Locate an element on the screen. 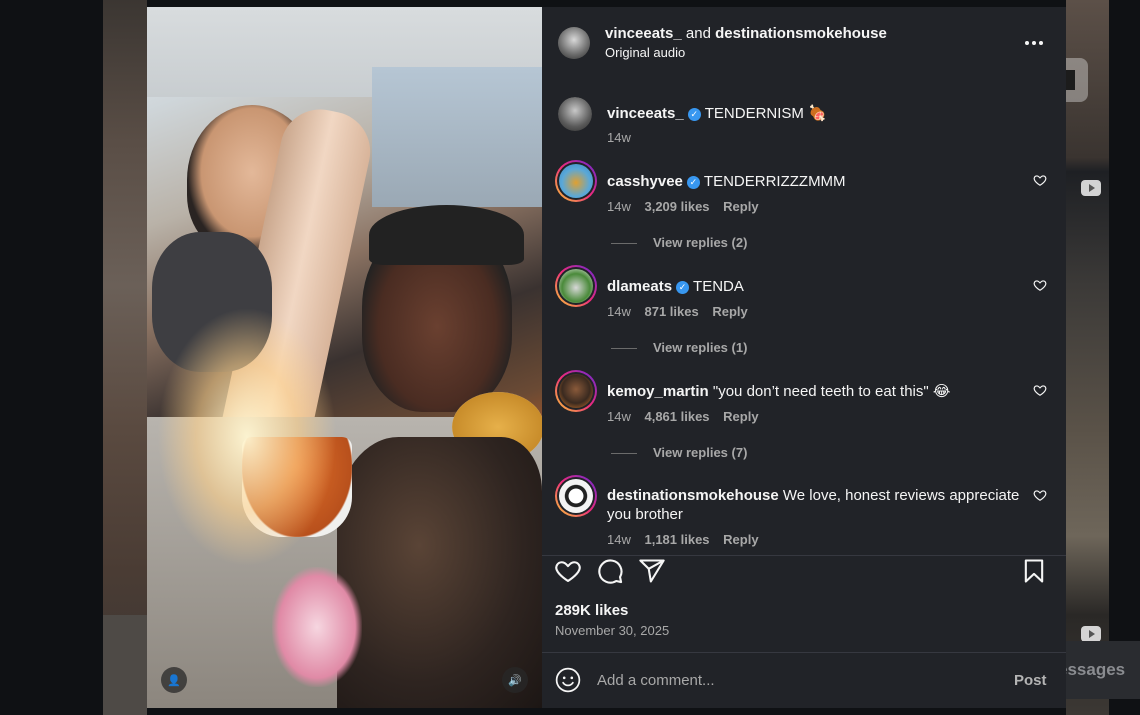 Image resolution: width=1140 pixels, height=715 pixels. comment-username: destinationsmokehouse is located at coordinates (693, 495).